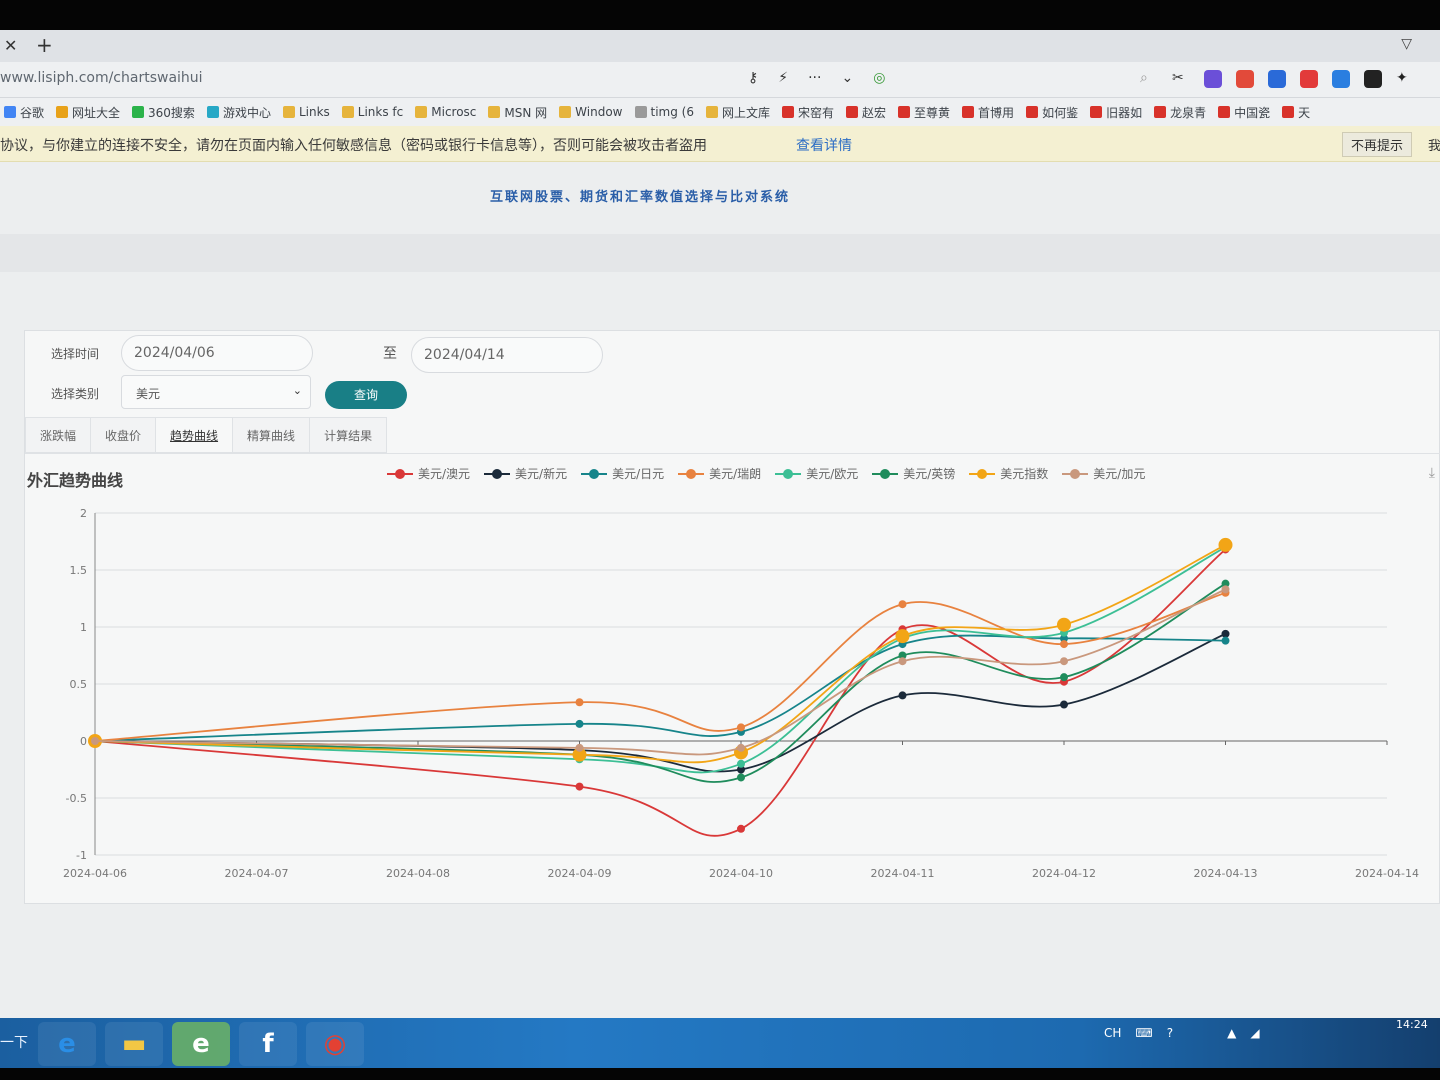 The image size is (1440, 1080). I want to click on y-tick-label: -0.5, so click(76, 798).